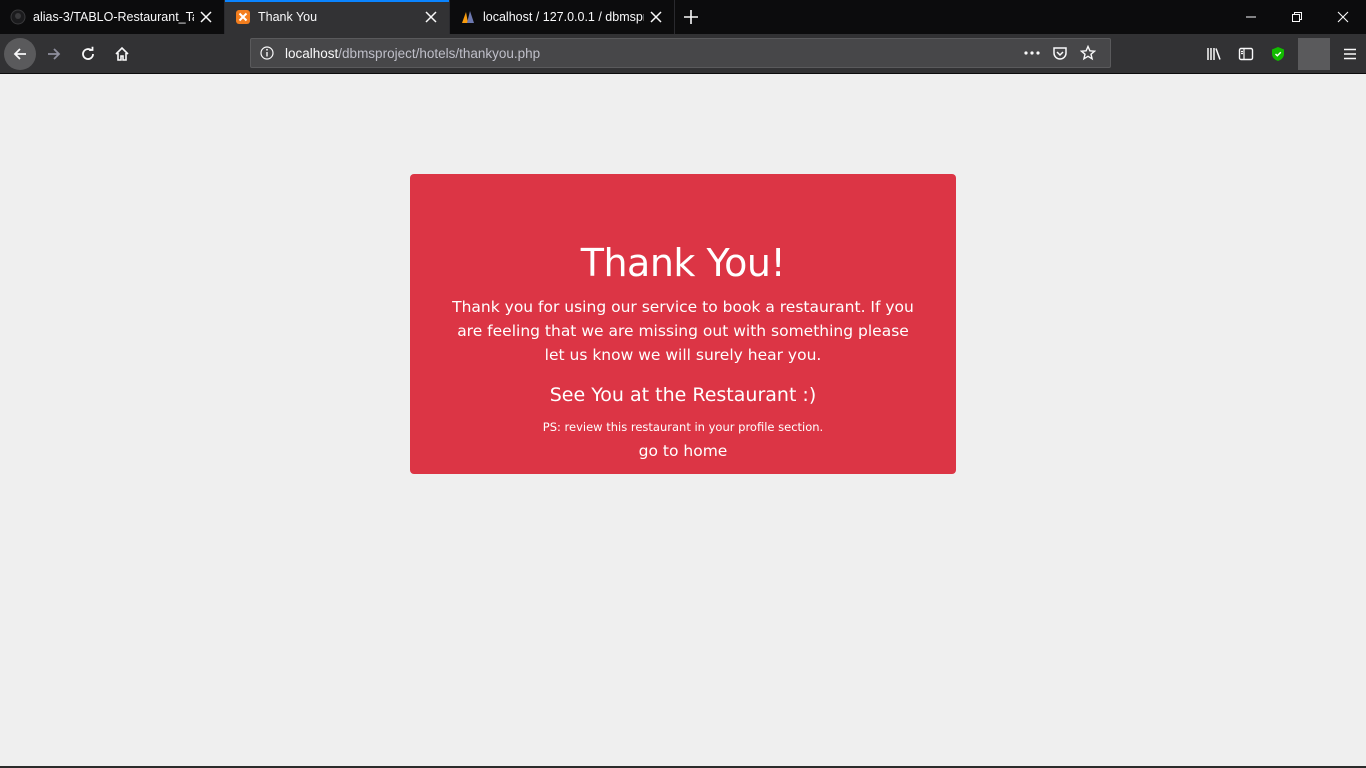  I want to click on toolbar-separator, so click(1314, 54).